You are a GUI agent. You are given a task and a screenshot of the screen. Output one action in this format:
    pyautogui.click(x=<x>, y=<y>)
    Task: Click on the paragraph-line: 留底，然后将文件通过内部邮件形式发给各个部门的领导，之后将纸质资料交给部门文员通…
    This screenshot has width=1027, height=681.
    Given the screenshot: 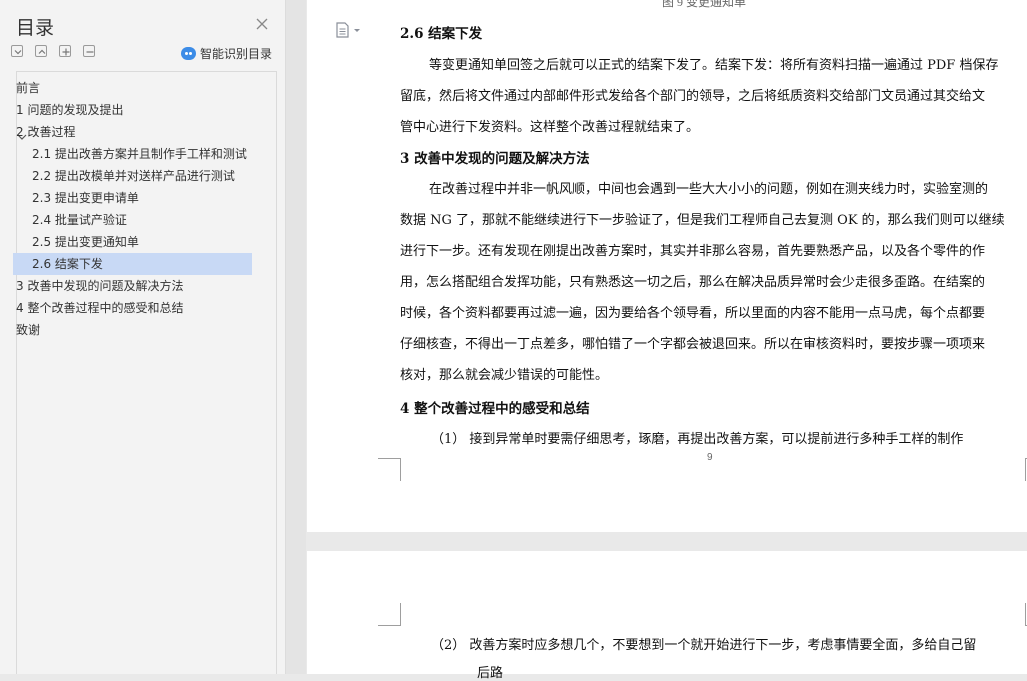 What is the action you would take?
    pyautogui.click(x=693, y=96)
    